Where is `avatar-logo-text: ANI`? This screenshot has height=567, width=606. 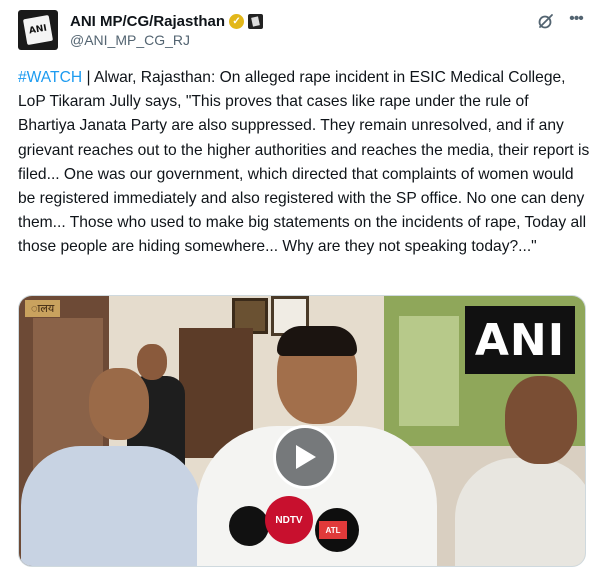 avatar-logo-text: ANI is located at coordinates (38, 30).